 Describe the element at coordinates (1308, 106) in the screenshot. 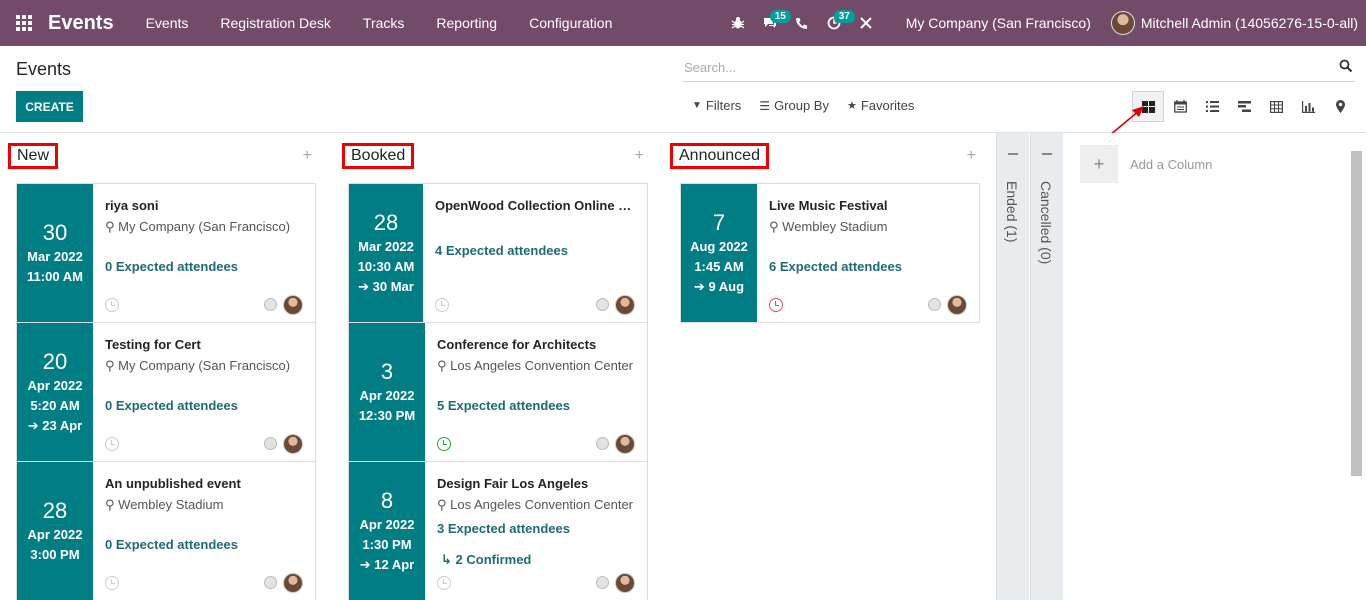

I see `graph-view-icon` at that location.